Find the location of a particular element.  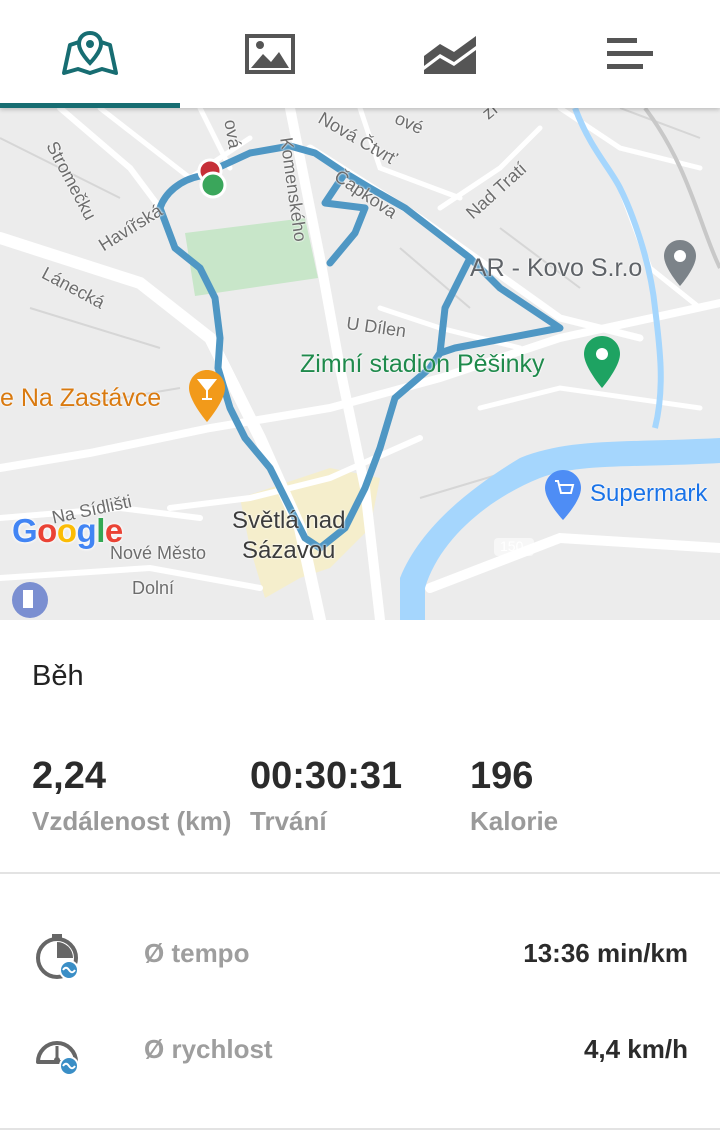

road-number-label: 150 is located at coordinates (512, 546).